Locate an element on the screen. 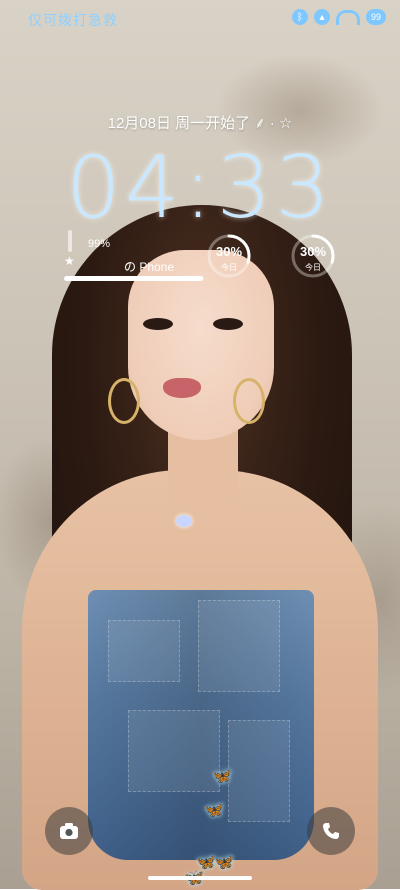 Image resolution: width=400 pixels, height=890 pixels. battery-progress-bar is located at coordinates (134, 278).